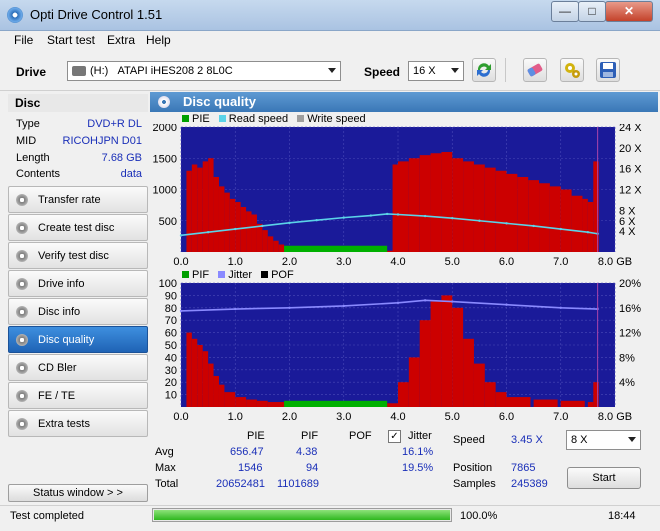  What do you see at coordinates (165, 159) in the screenshot?
I see `chart1-y-tick-label: 1500` at bounding box center [165, 159].